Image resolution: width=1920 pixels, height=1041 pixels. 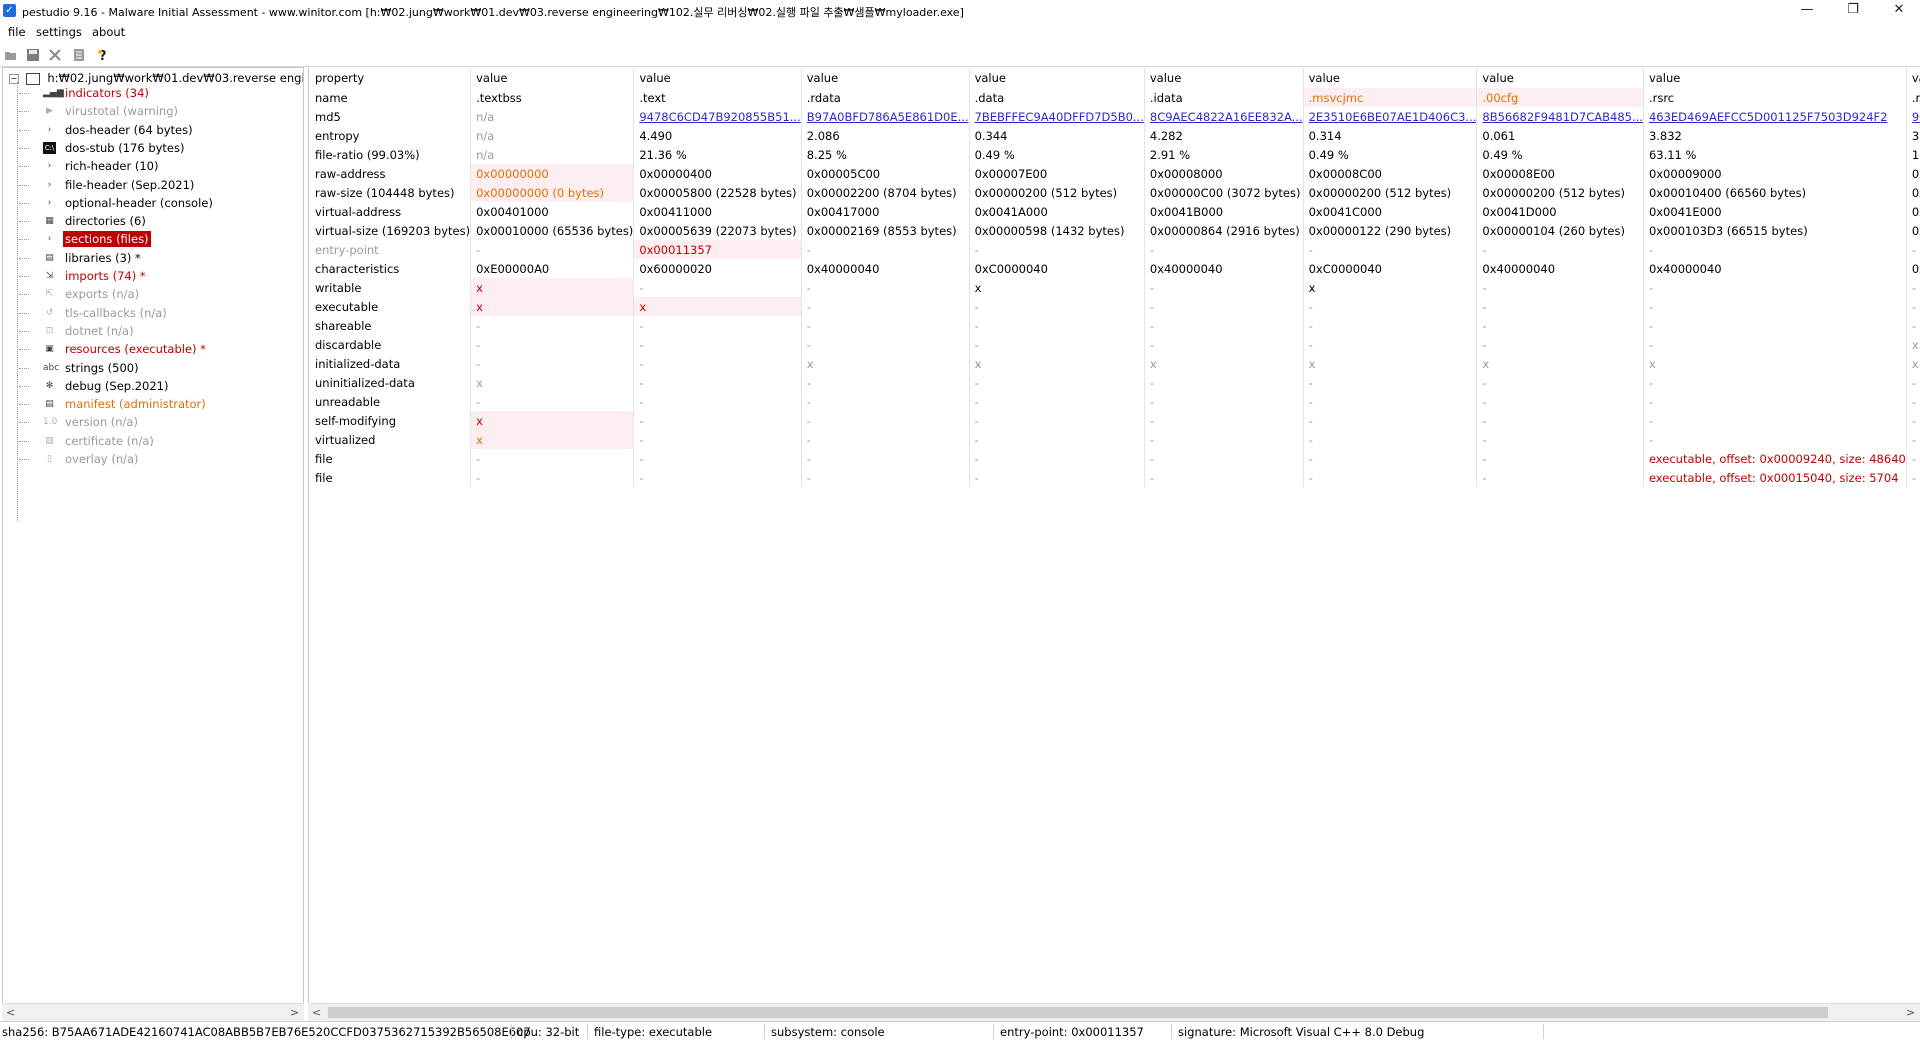 What do you see at coordinates (552, 154) in the screenshot?
I see `value-cell: n/a` at bounding box center [552, 154].